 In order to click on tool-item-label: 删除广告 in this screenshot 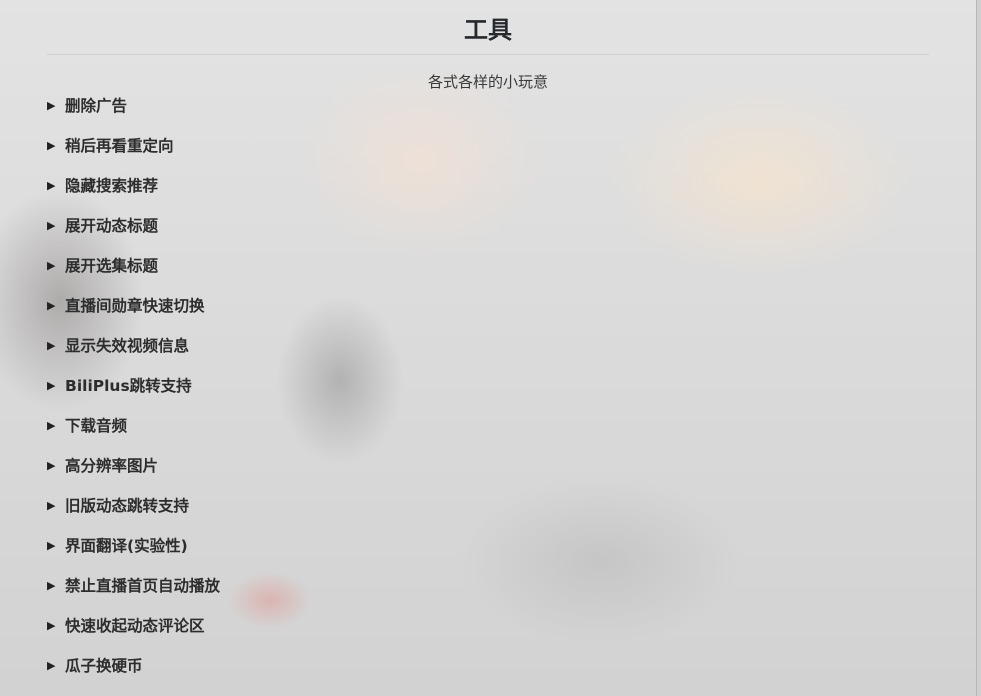, I will do `click(96, 106)`.